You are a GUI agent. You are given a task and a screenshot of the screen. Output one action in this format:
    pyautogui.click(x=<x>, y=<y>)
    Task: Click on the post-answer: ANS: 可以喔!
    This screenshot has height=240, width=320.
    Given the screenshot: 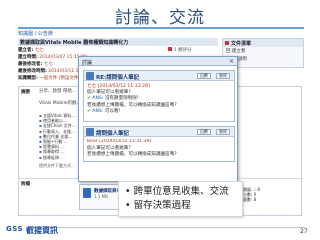 What is the action you would take?
    pyautogui.click(x=159, y=111)
    